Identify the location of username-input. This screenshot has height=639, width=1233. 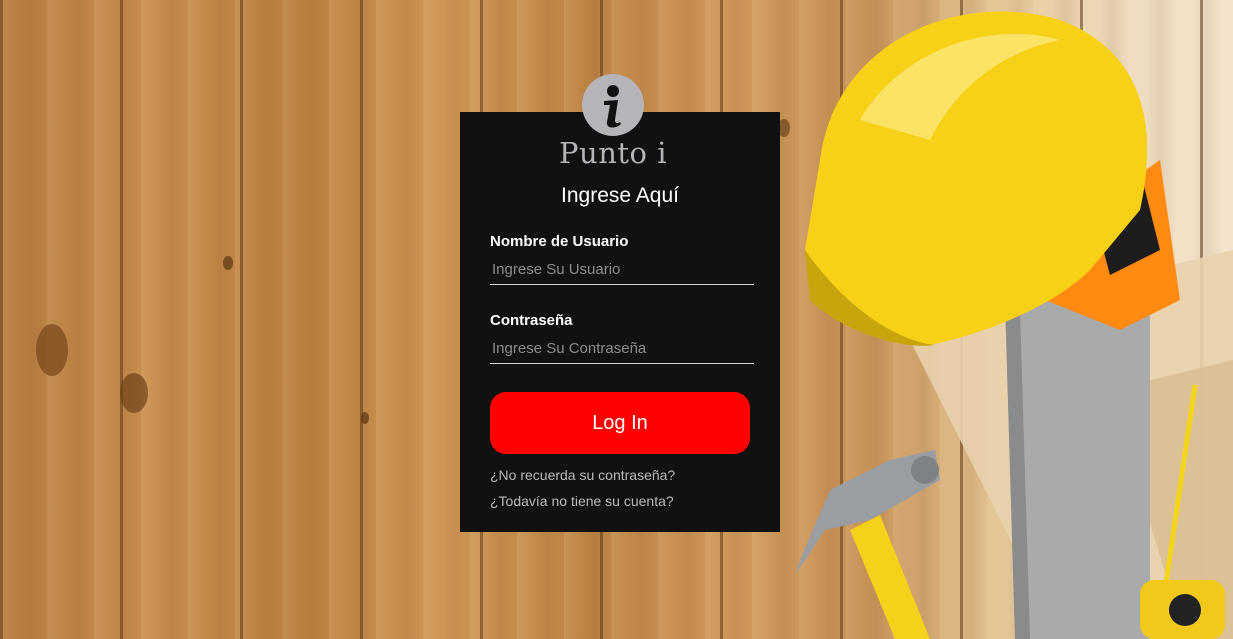
(622, 270).